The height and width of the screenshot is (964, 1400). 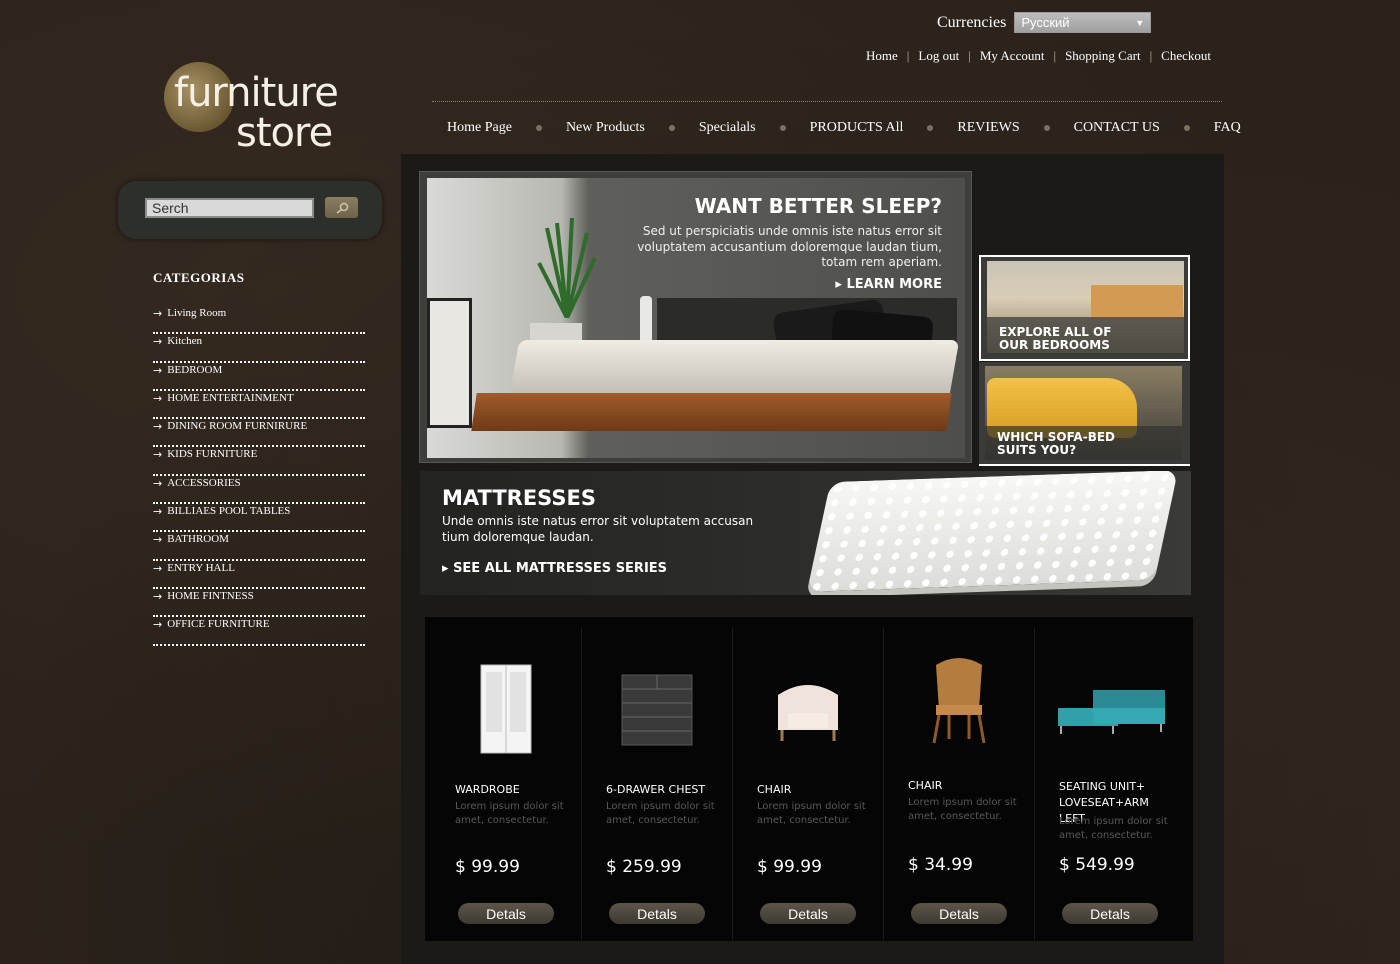 I want to click on category-label: HOME FINTNESS, so click(x=210, y=595).